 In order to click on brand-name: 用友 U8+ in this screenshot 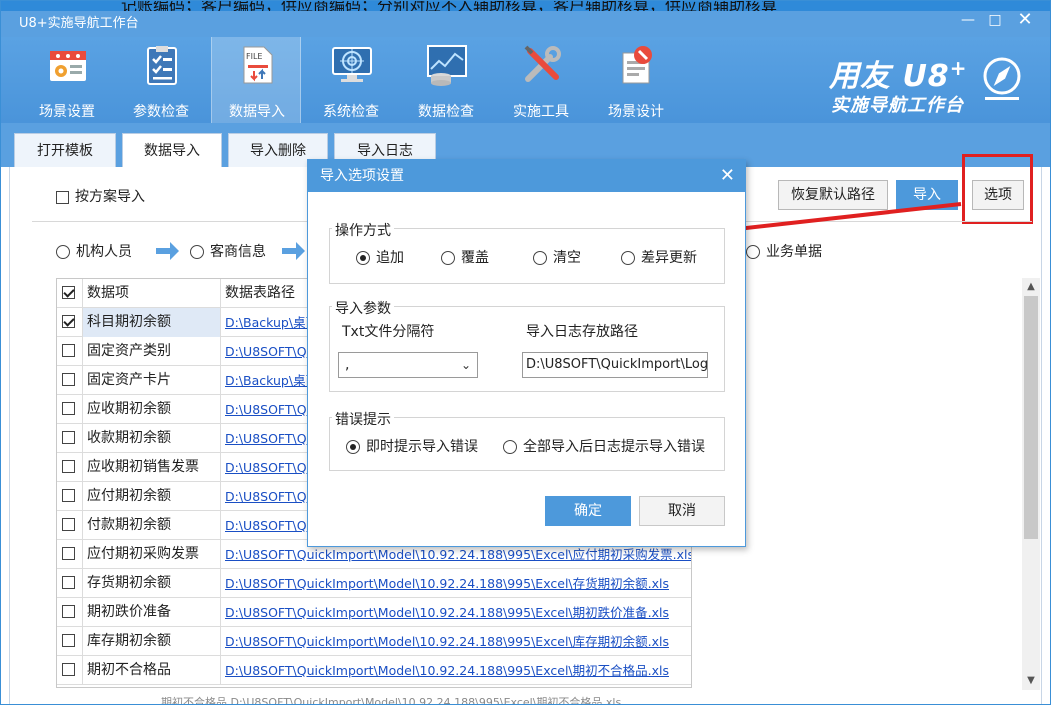, I will do `click(898, 75)`.